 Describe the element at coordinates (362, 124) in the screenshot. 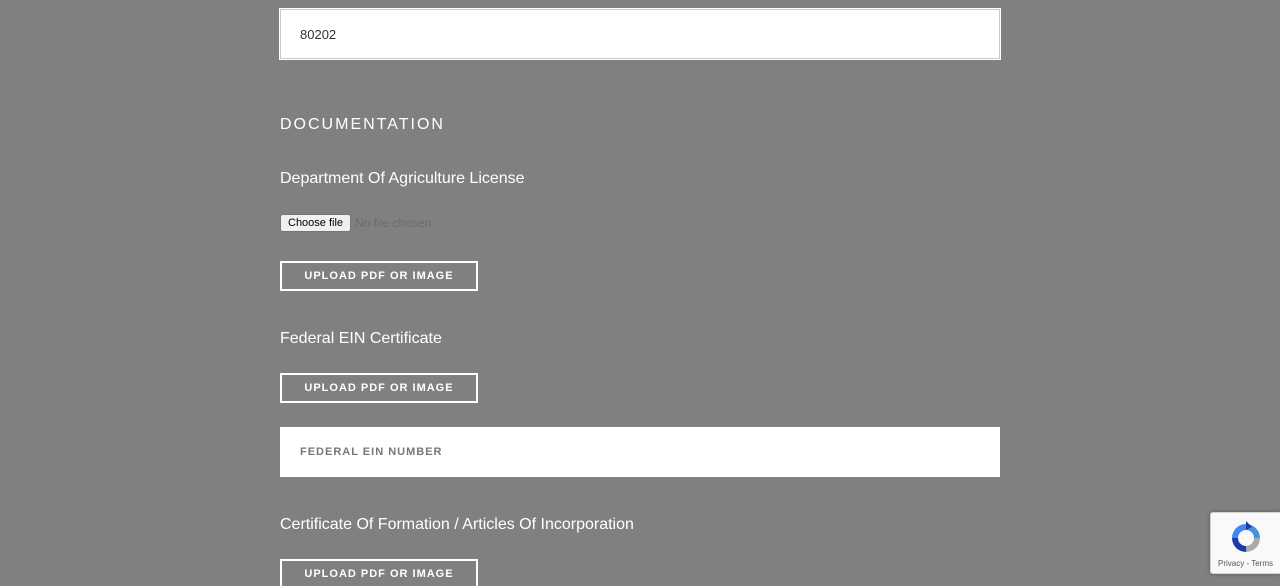

I see `documentation-heading: DOCUMENTATION` at that location.